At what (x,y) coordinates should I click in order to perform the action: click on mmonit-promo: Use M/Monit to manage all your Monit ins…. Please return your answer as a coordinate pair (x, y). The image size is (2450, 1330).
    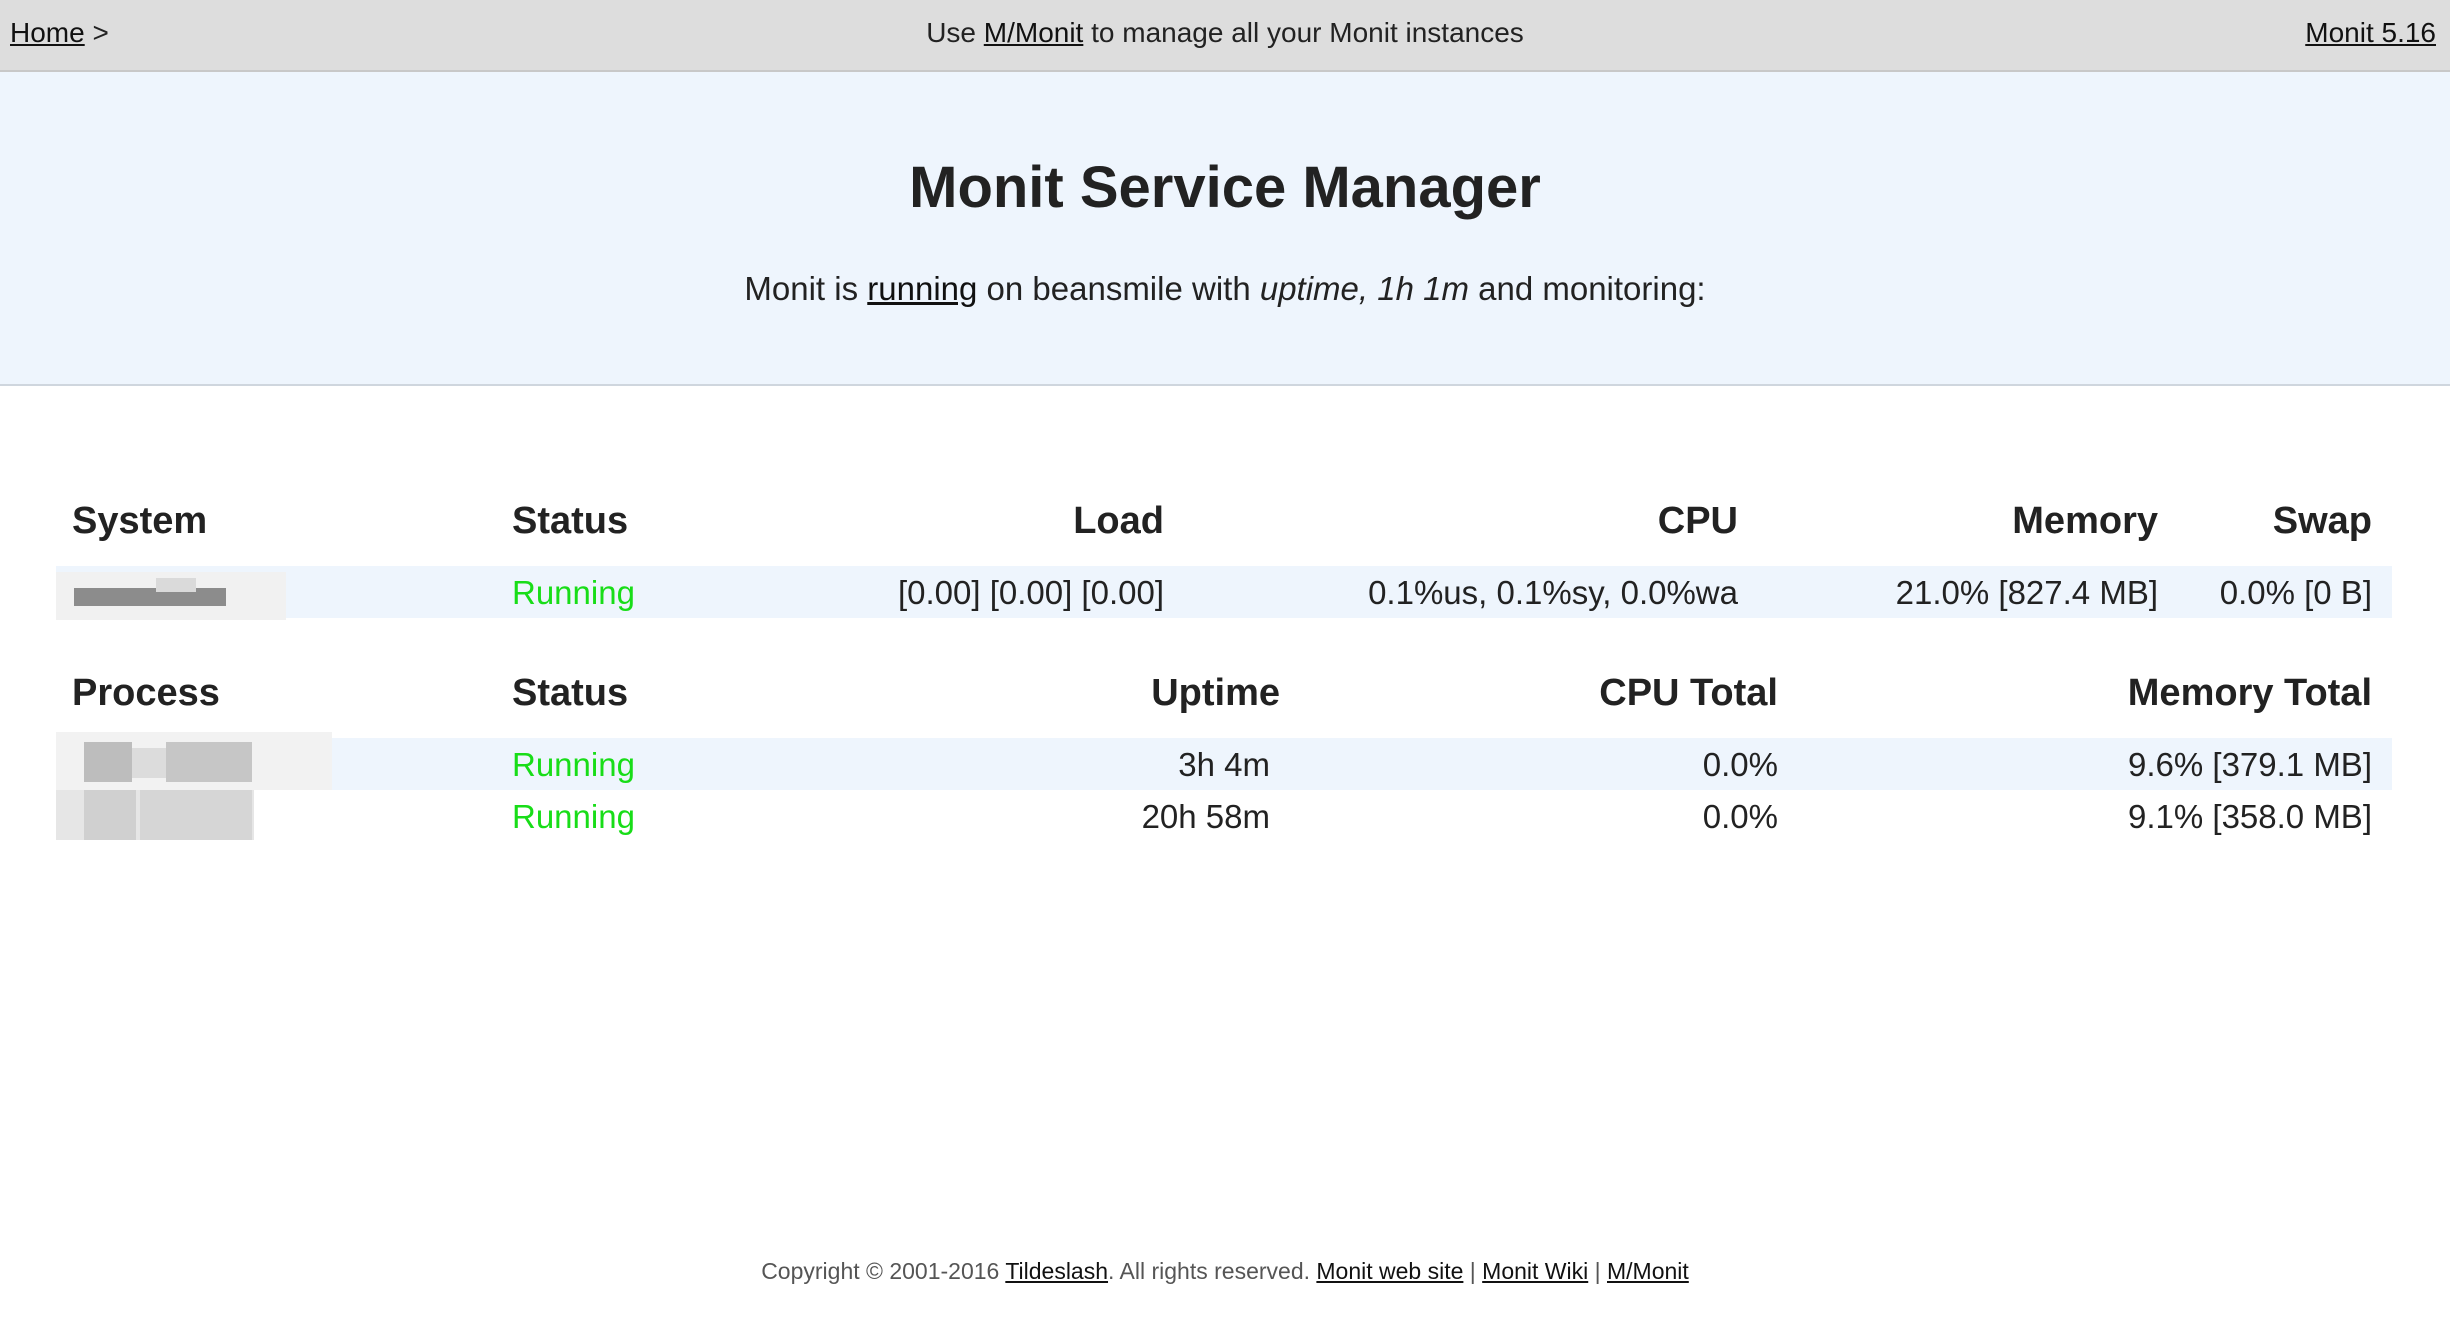
    Looking at the image, I should click on (1225, 33).